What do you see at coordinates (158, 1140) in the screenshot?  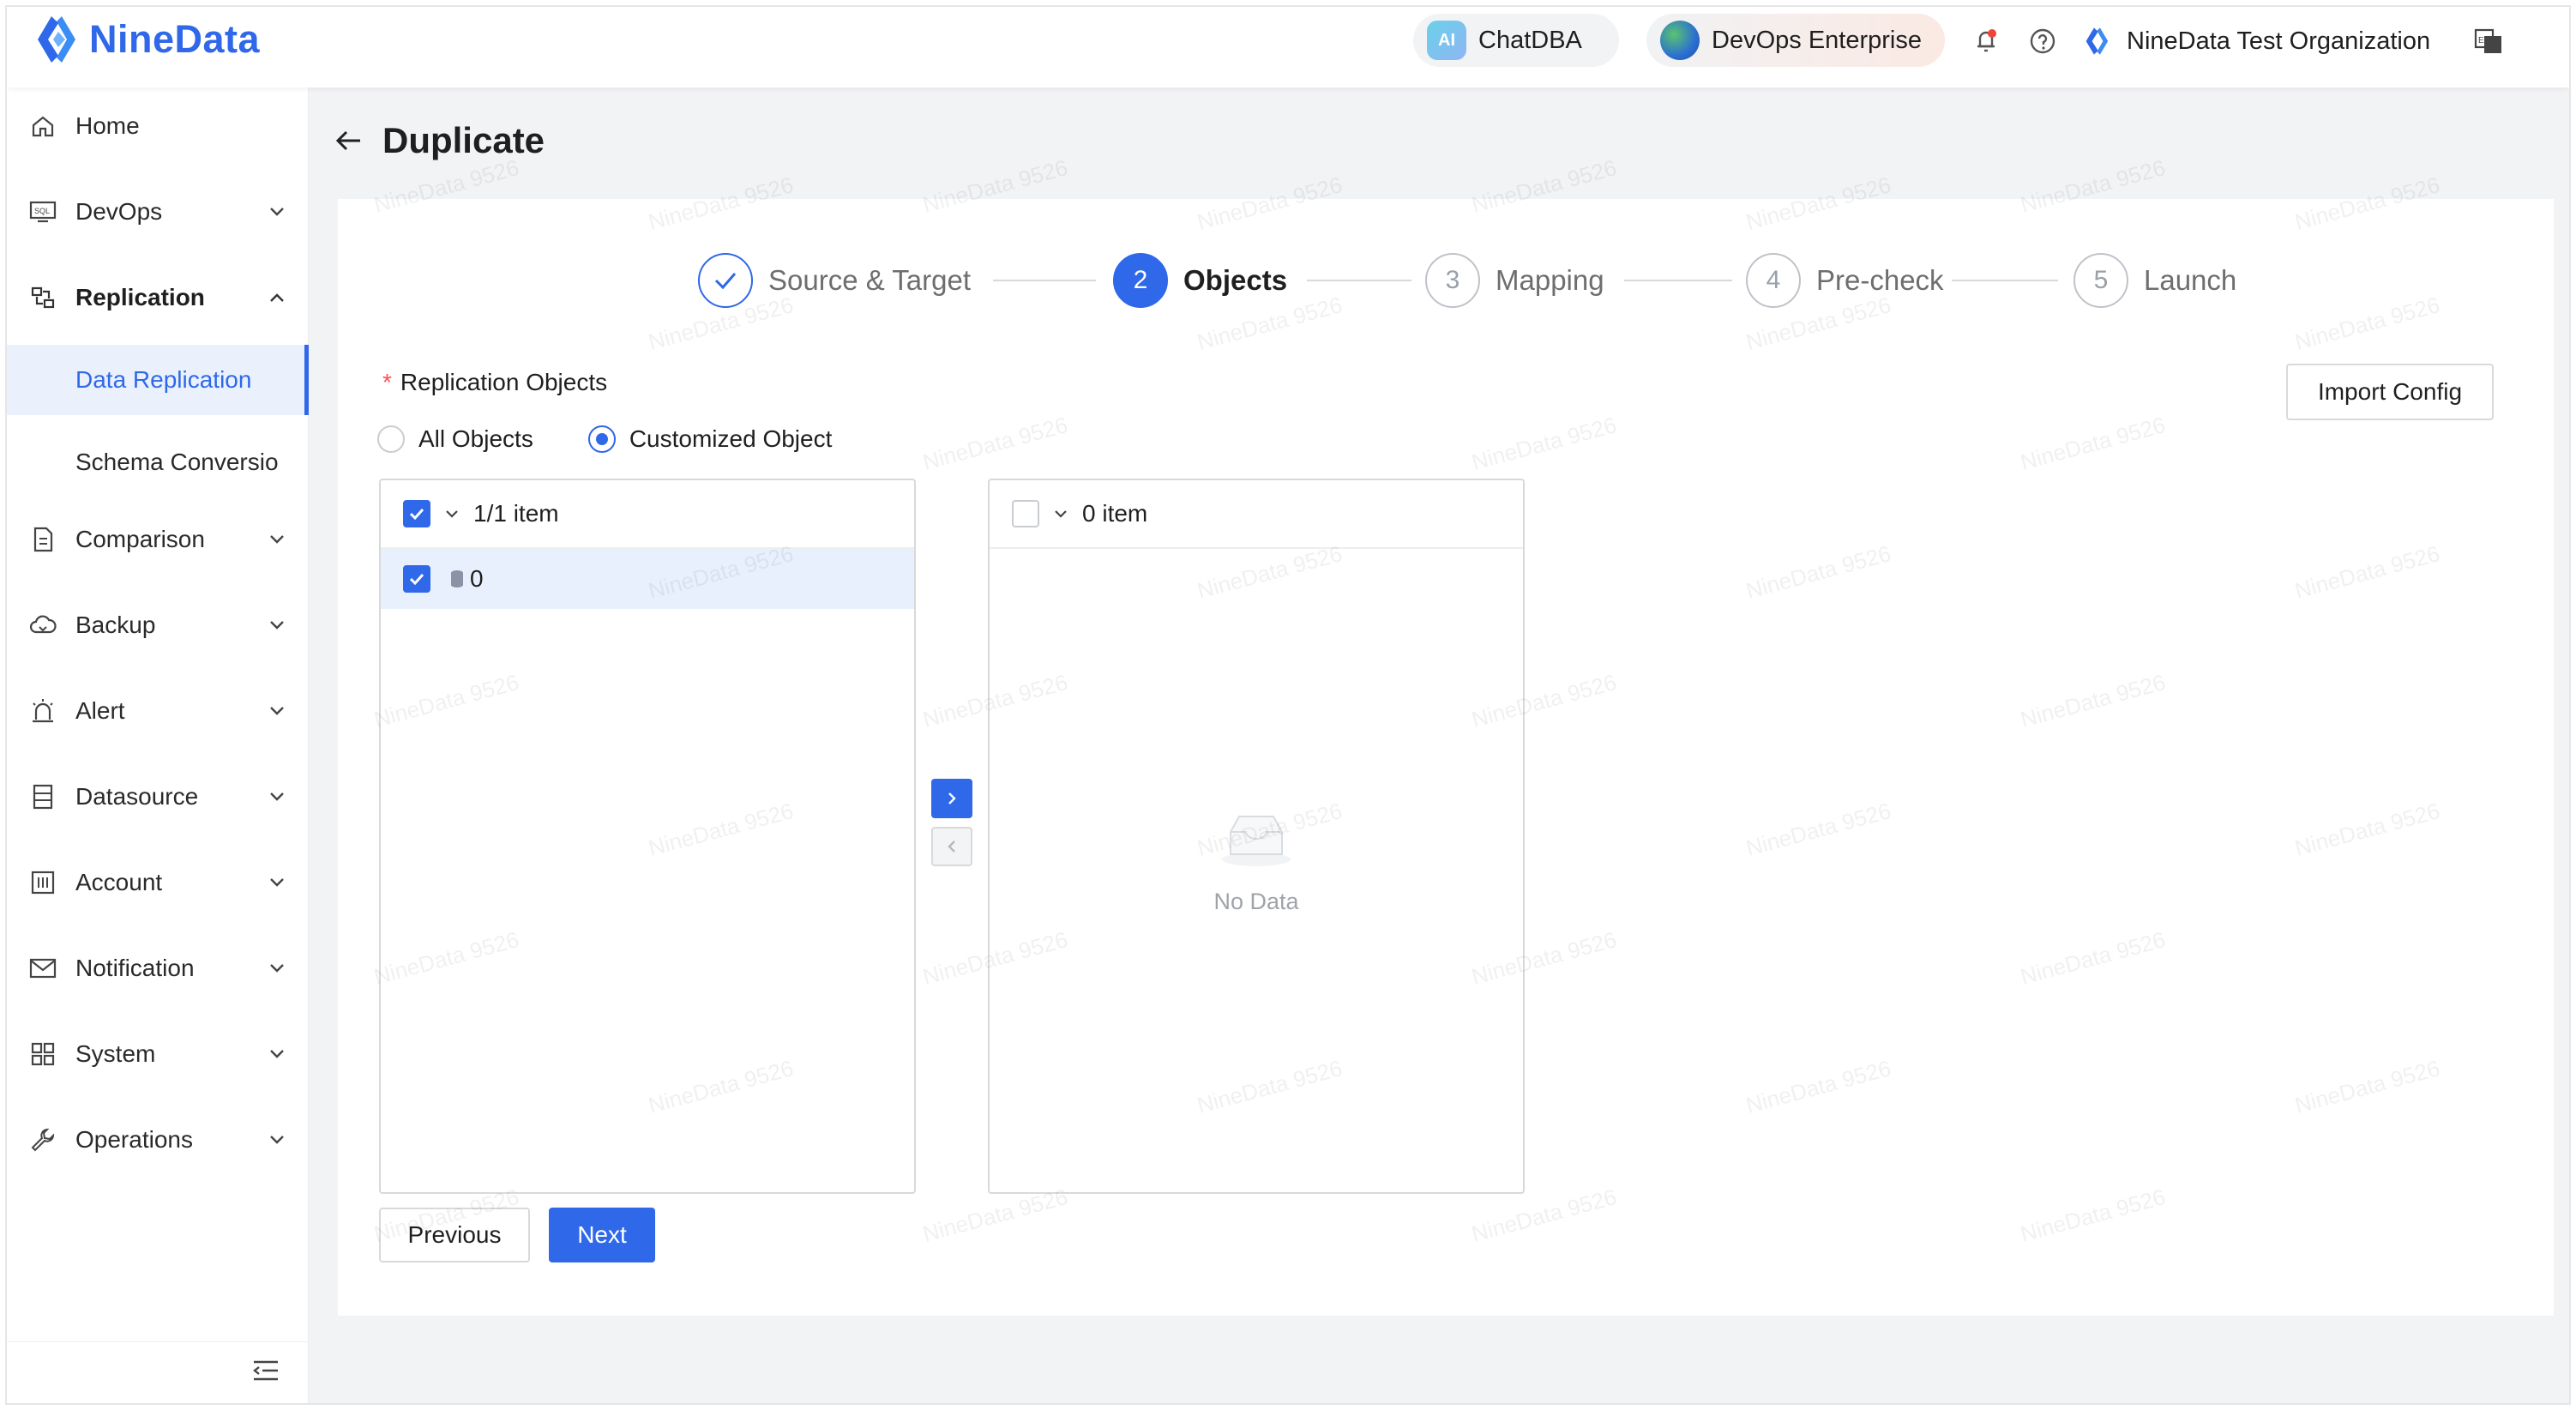 I see `sidebar-item-operations: Operations` at bounding box center [158, 1140].